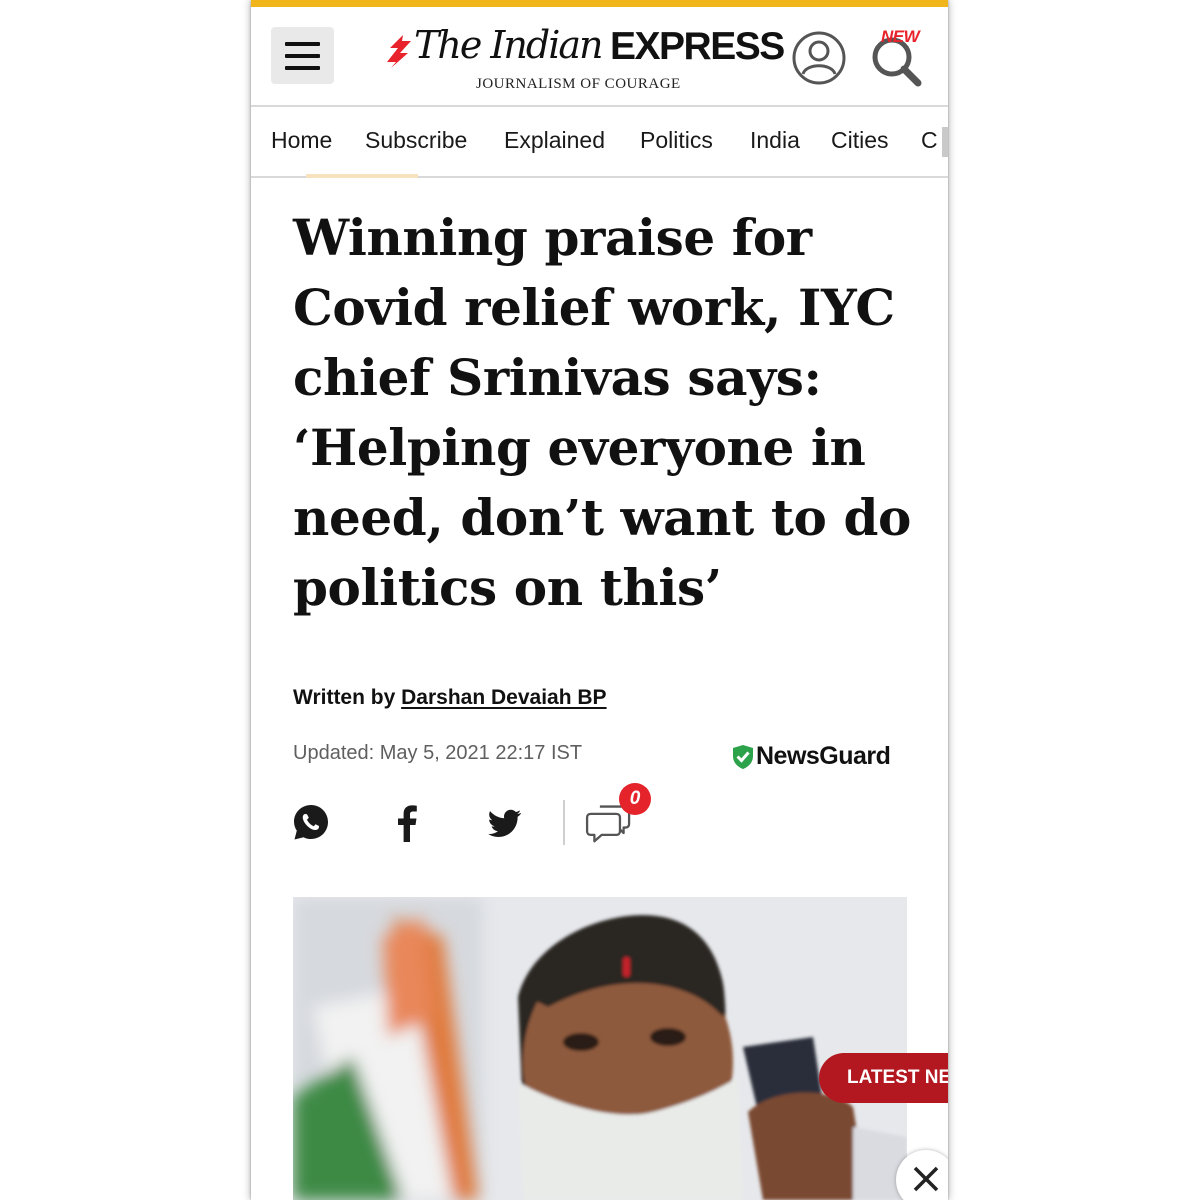 The width and height of the screenshot is (1200, 1200). Describe the element at coordinates (945, 142) in the screenshot. I see `nav-scrollbar` at that location.